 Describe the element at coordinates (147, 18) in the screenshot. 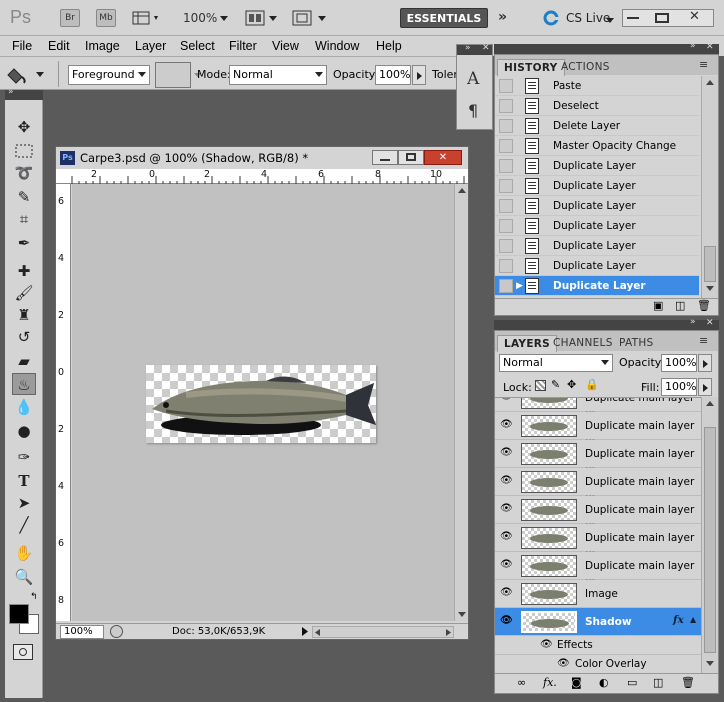

I see `view-extras-button` at that location.